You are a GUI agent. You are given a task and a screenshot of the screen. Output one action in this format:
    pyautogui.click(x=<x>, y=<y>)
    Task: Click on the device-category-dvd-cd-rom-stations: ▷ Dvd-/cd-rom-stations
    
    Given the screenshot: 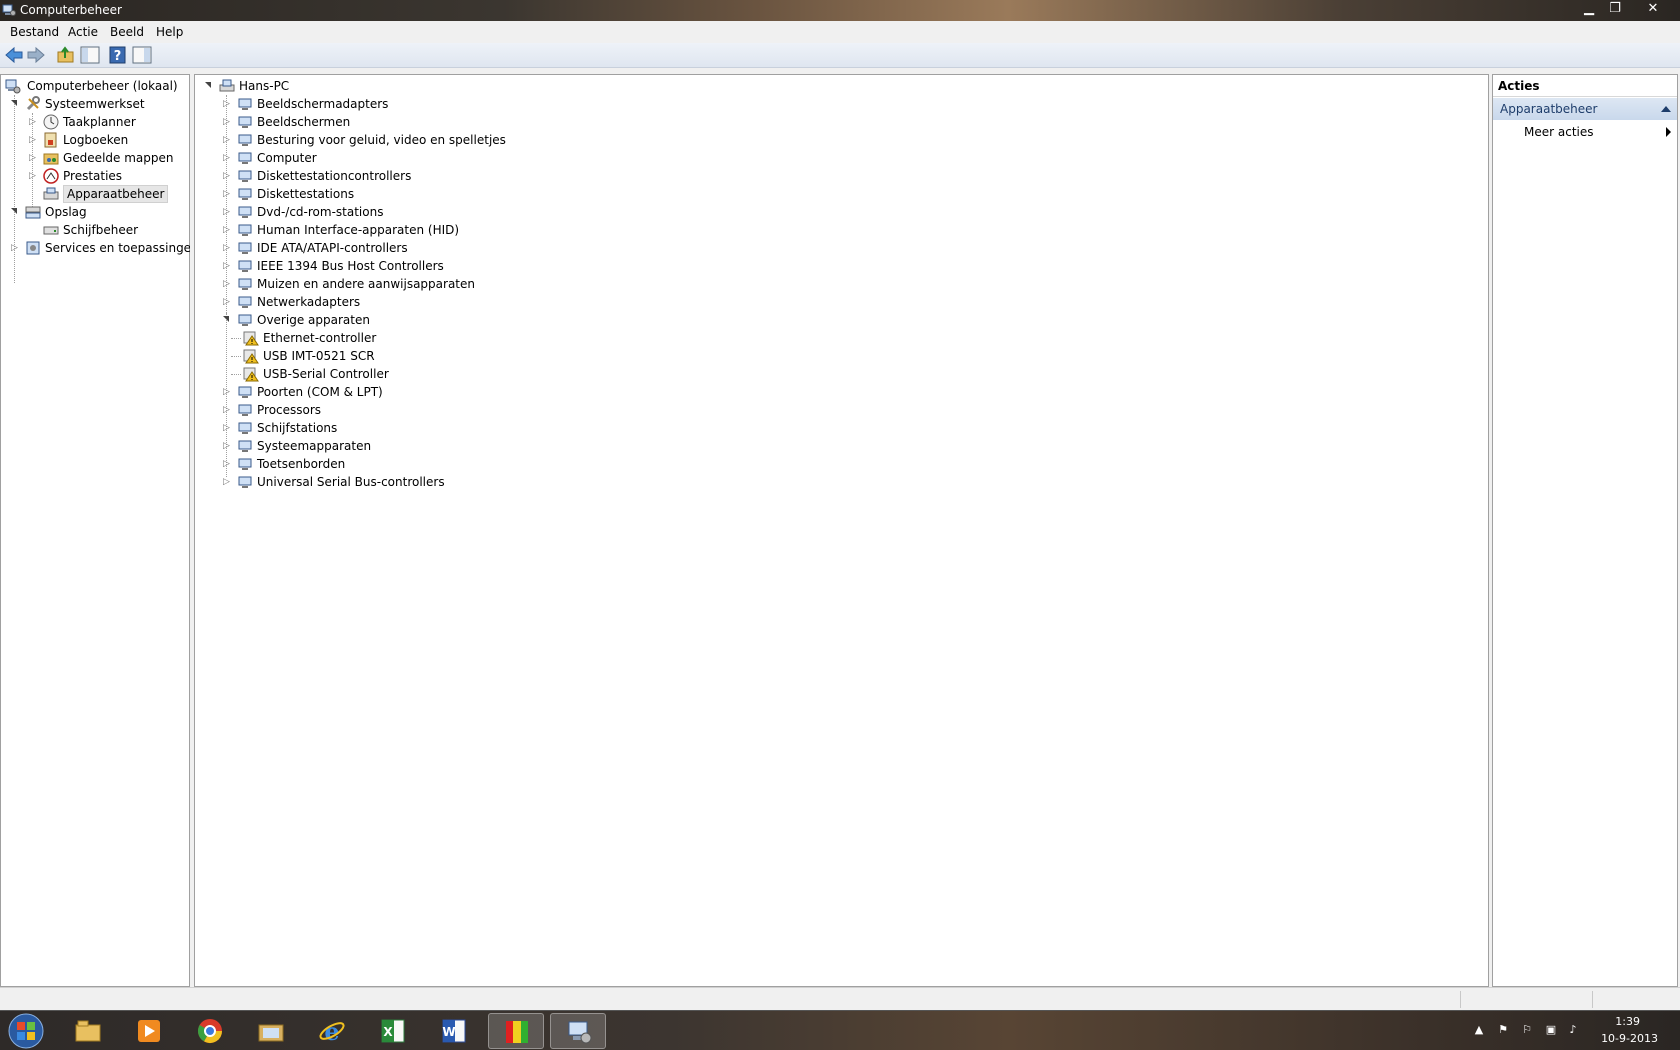 What is the action you would take?
    pyautogui.click(x=433, y=212)
    